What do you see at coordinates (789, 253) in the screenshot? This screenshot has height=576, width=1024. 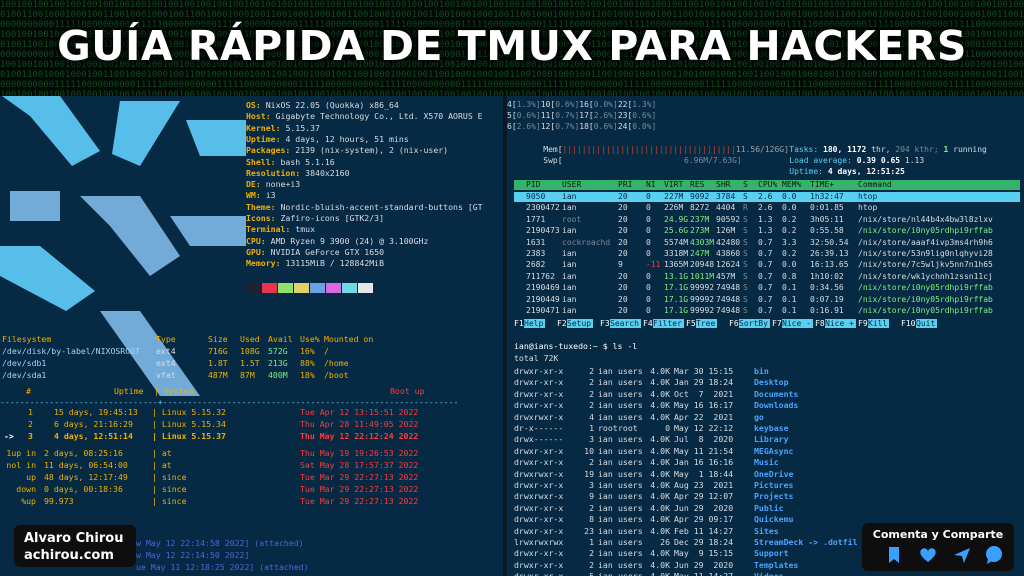 I see `process-cell: 0.2` at bounding box center [789, 253].